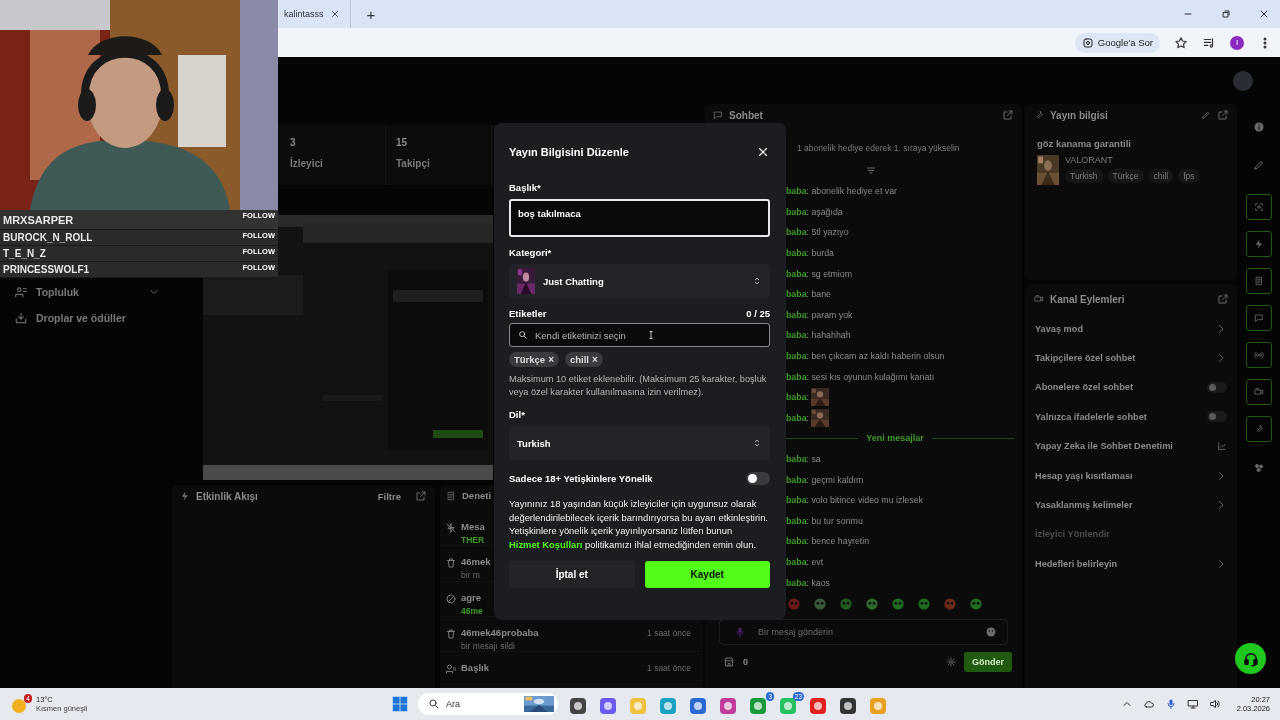 Image resolution: width=1280 pixels, height=720 pixels. What do you see at coordinates (531, 252) in the screenshot?
I see `field-label: Kategori*` at bounding box center [531, 252].